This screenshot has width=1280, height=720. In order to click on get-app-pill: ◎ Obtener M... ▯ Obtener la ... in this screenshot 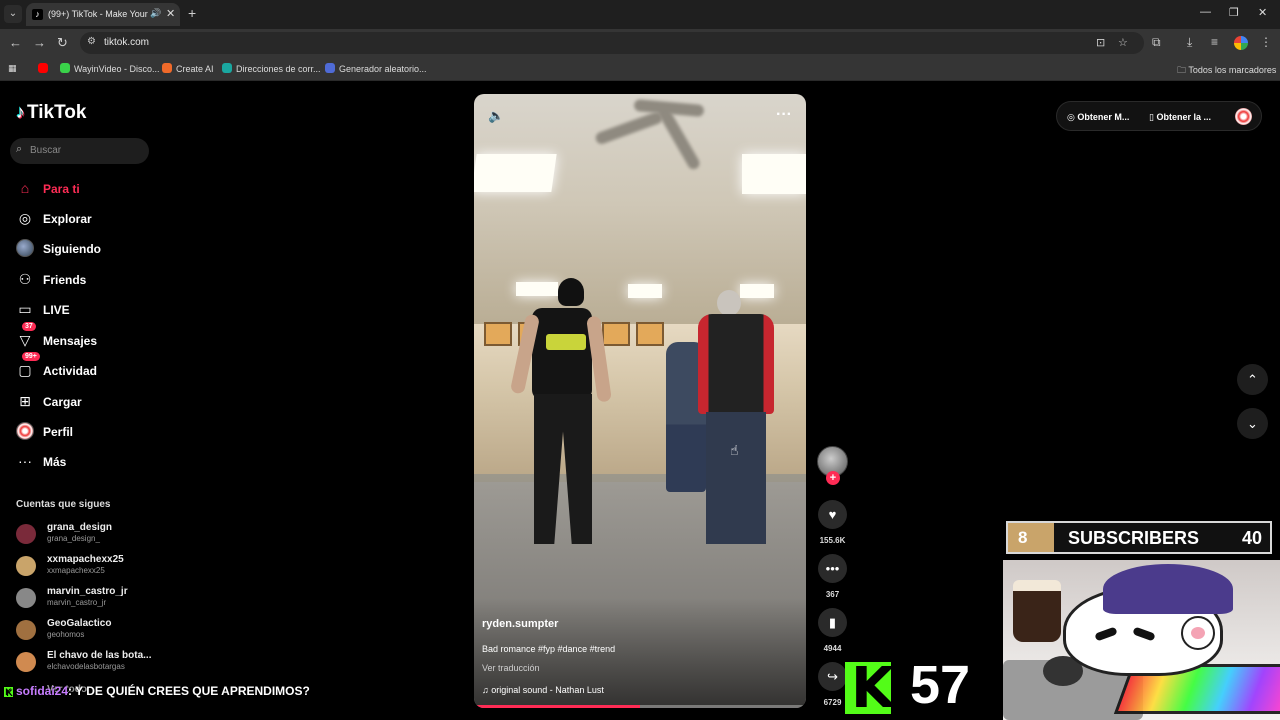, I will do `click(1159, 116)`.